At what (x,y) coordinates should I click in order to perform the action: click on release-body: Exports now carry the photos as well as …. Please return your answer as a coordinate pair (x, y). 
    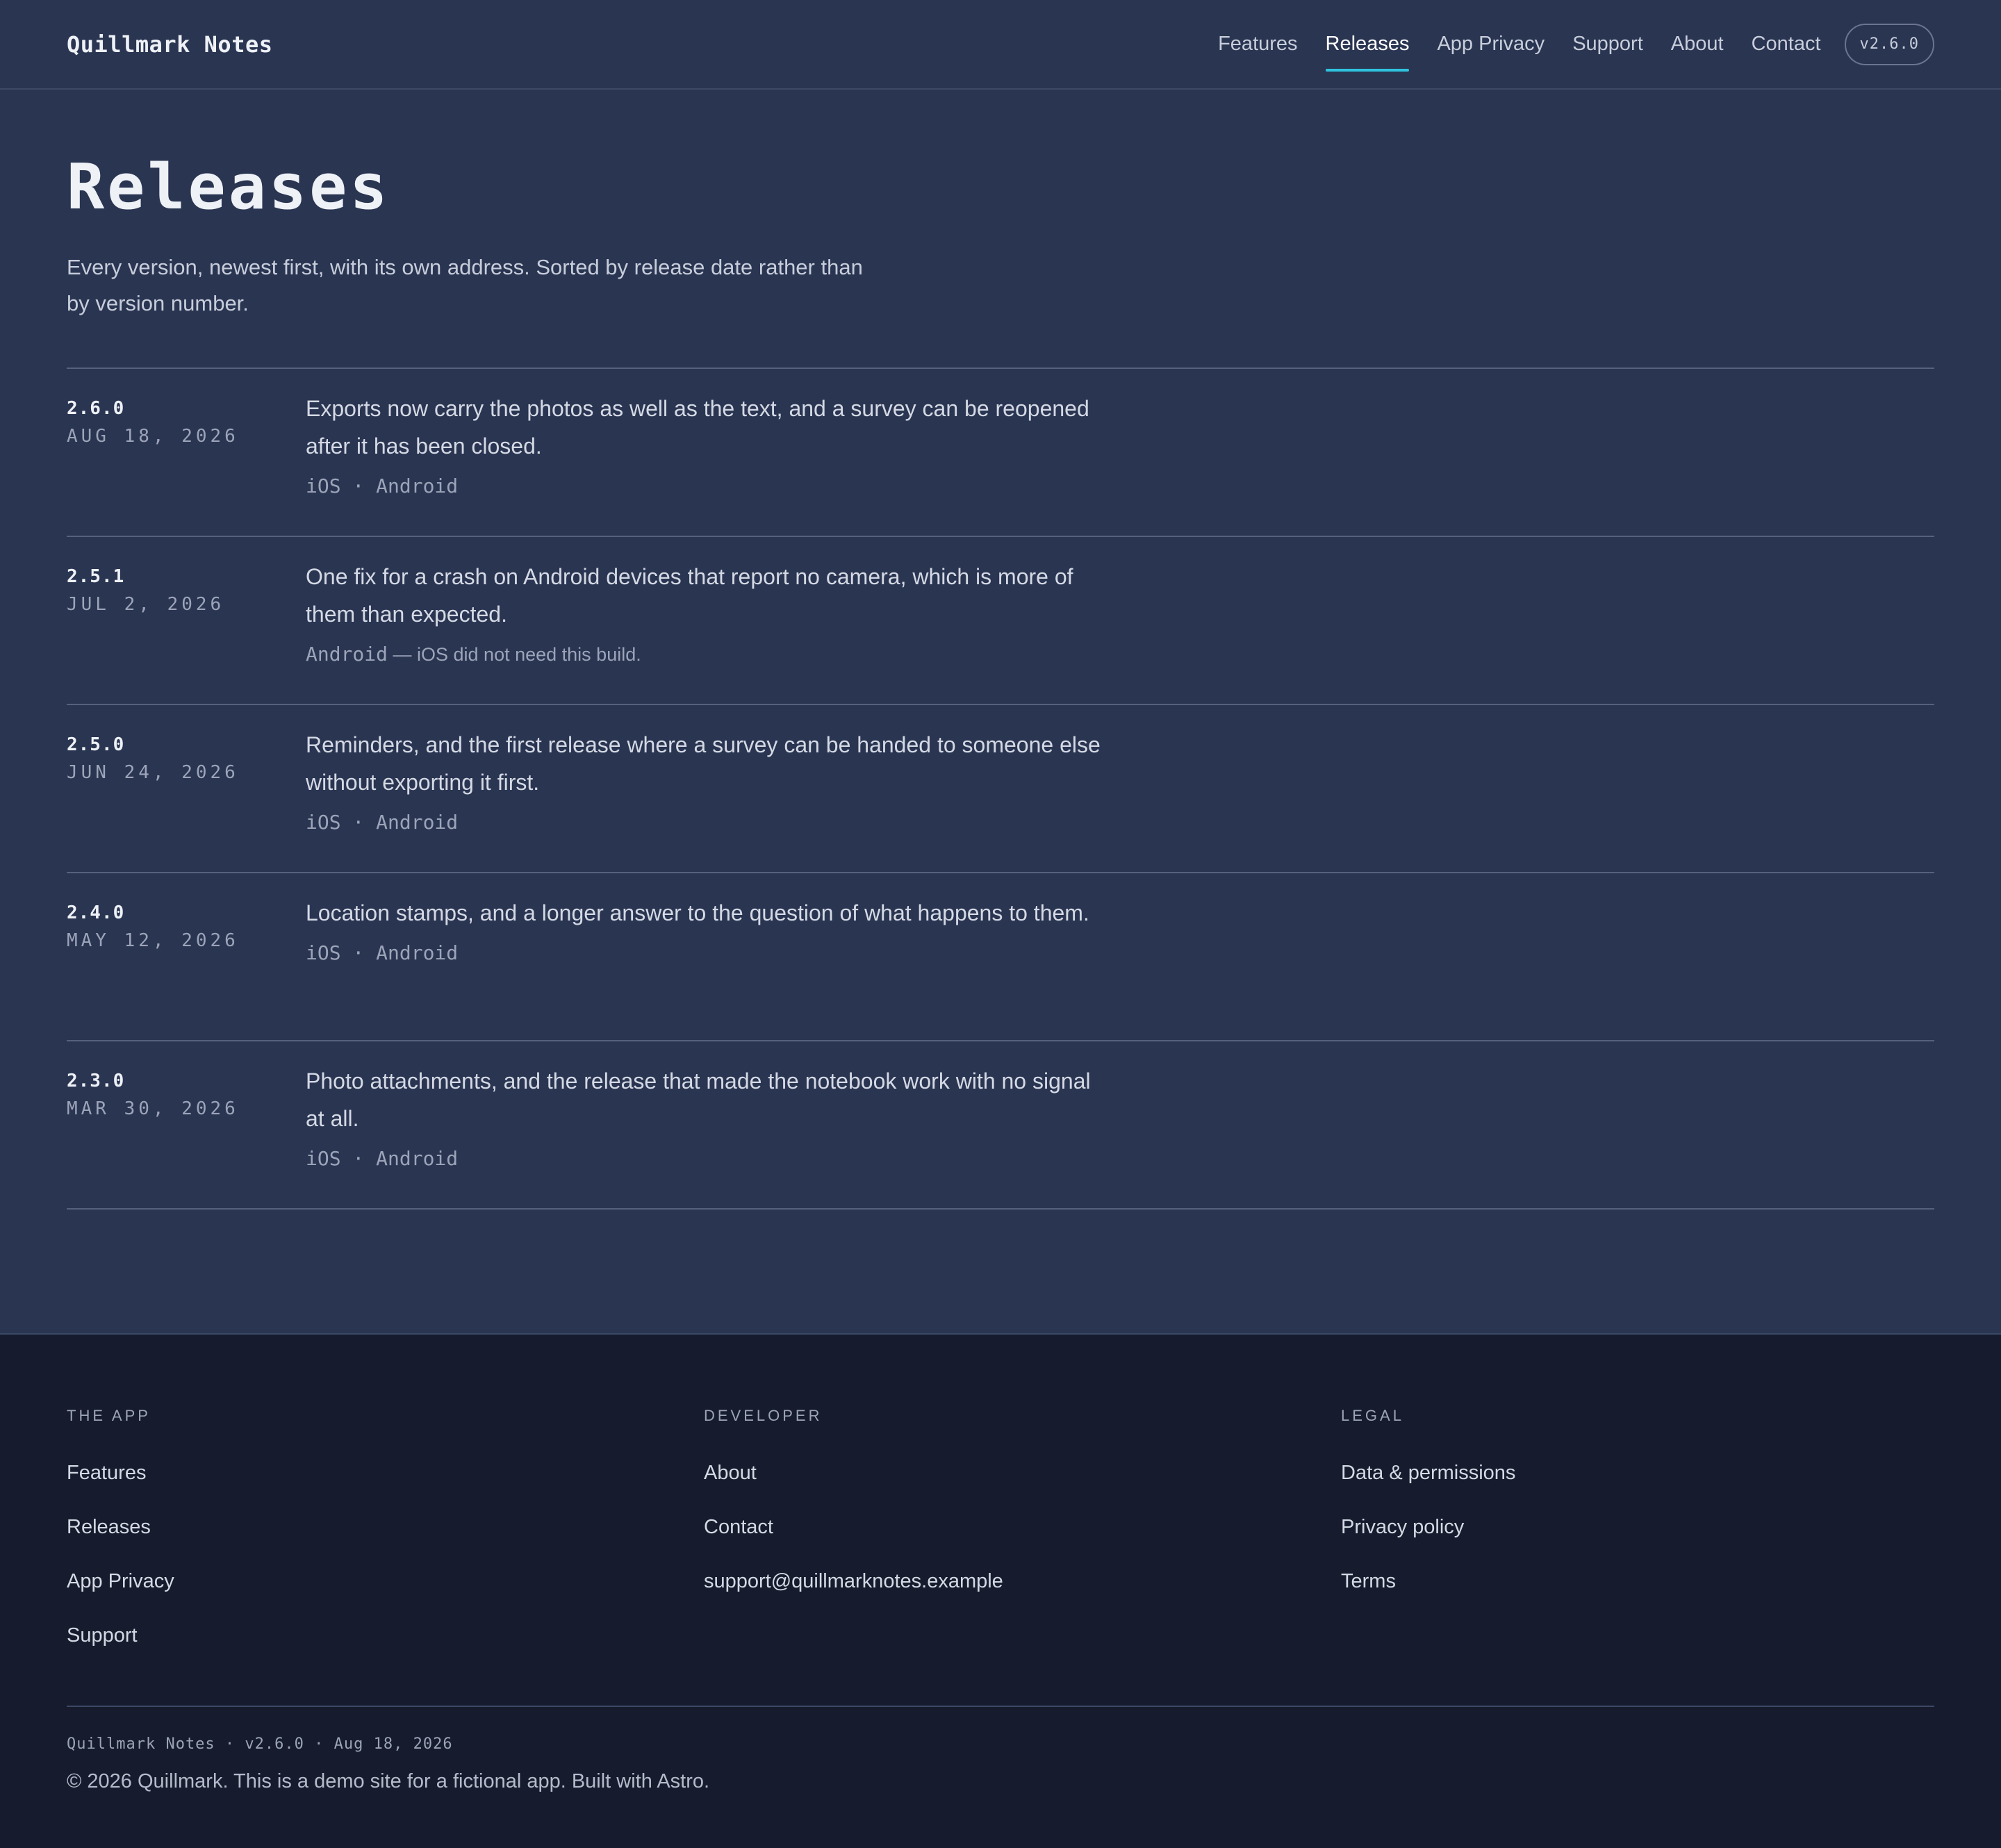
    Looking at the image, I should click on (709, 466).